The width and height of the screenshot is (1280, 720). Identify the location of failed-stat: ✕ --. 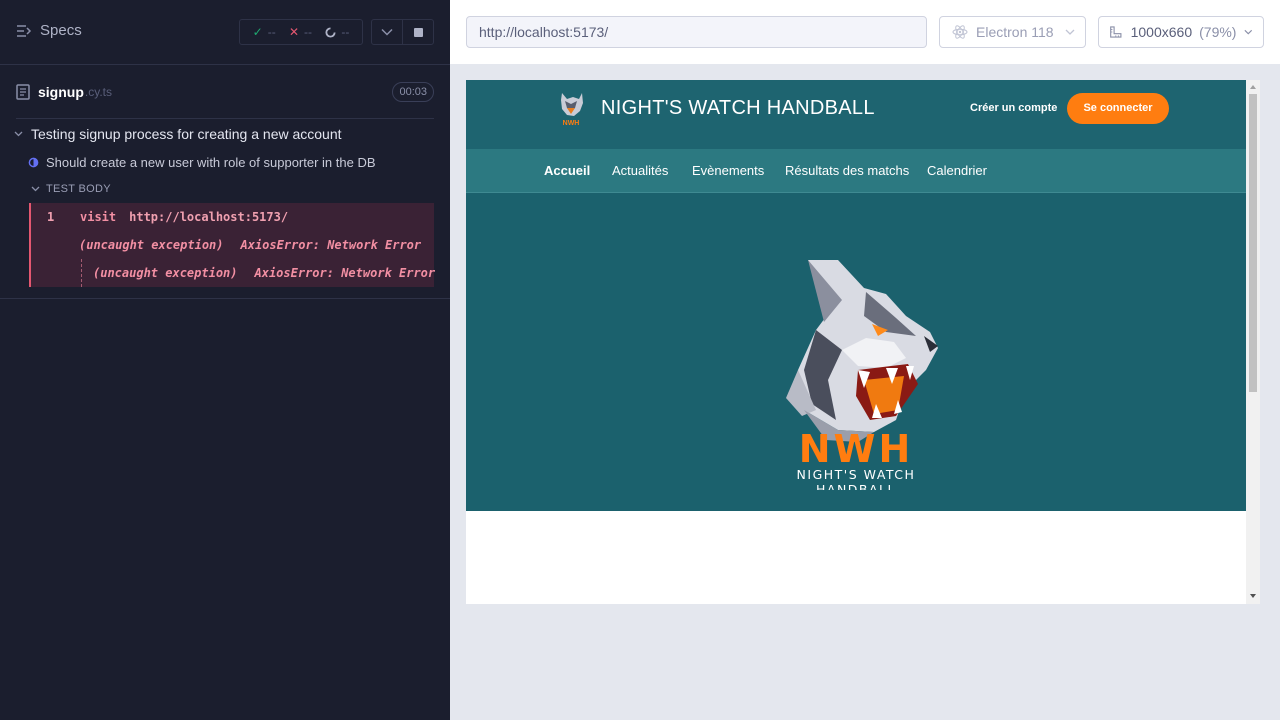
(300, 32).